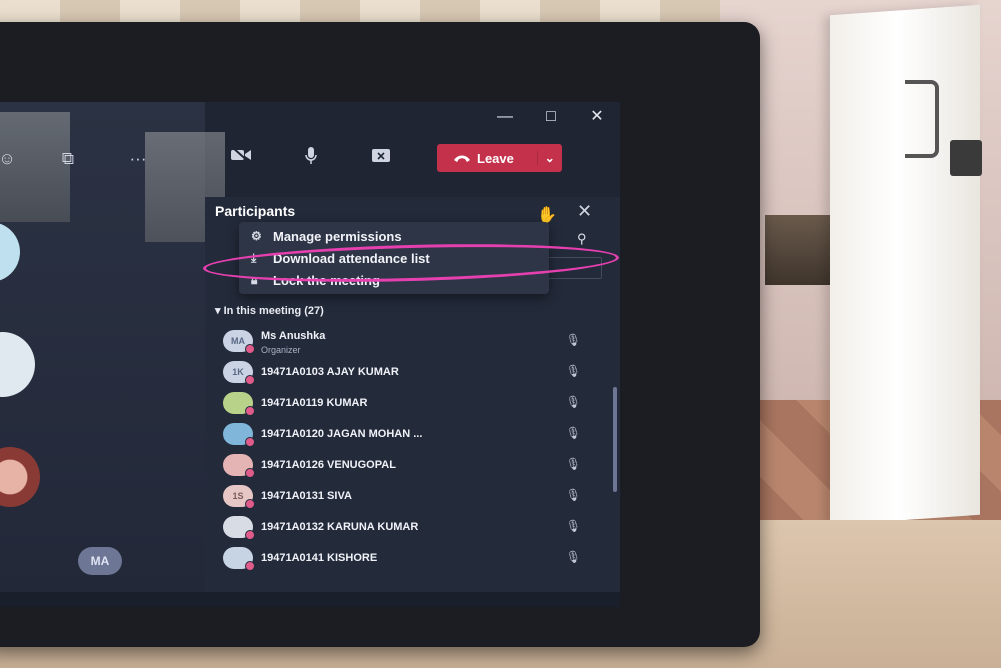 The image size is (1001, 668). What do you see at coordinates (340, 526) in the screenshot?
I see `participant-name: 19471A0132 KARUNA KUMAR` at bounding box center [340, 526].